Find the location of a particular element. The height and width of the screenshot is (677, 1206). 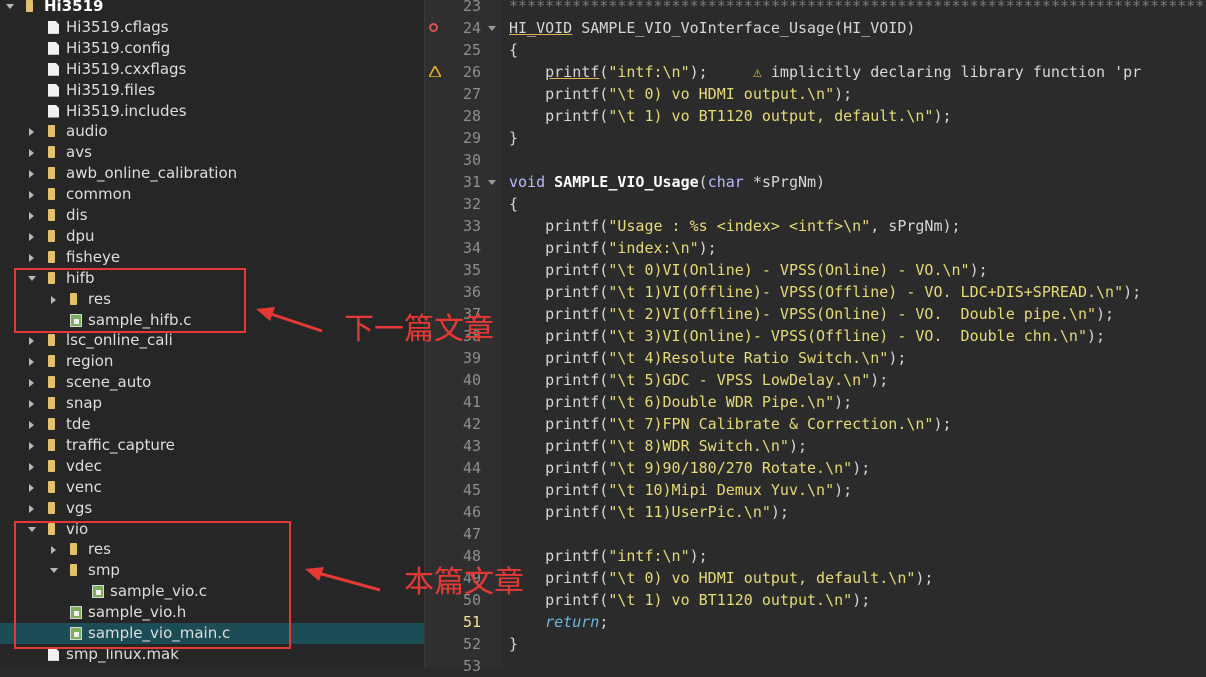

annotation-arrow-next is located at coordinates (318, 449).